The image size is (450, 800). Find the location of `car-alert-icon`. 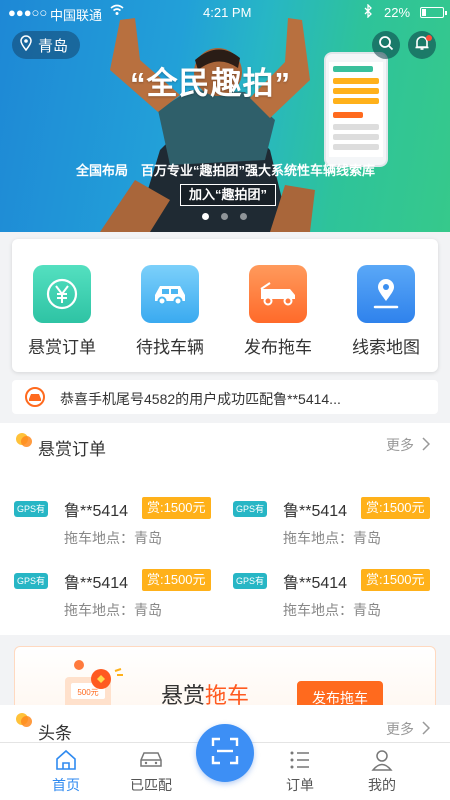

car-alert-icon is located at coordinates (35, 399).